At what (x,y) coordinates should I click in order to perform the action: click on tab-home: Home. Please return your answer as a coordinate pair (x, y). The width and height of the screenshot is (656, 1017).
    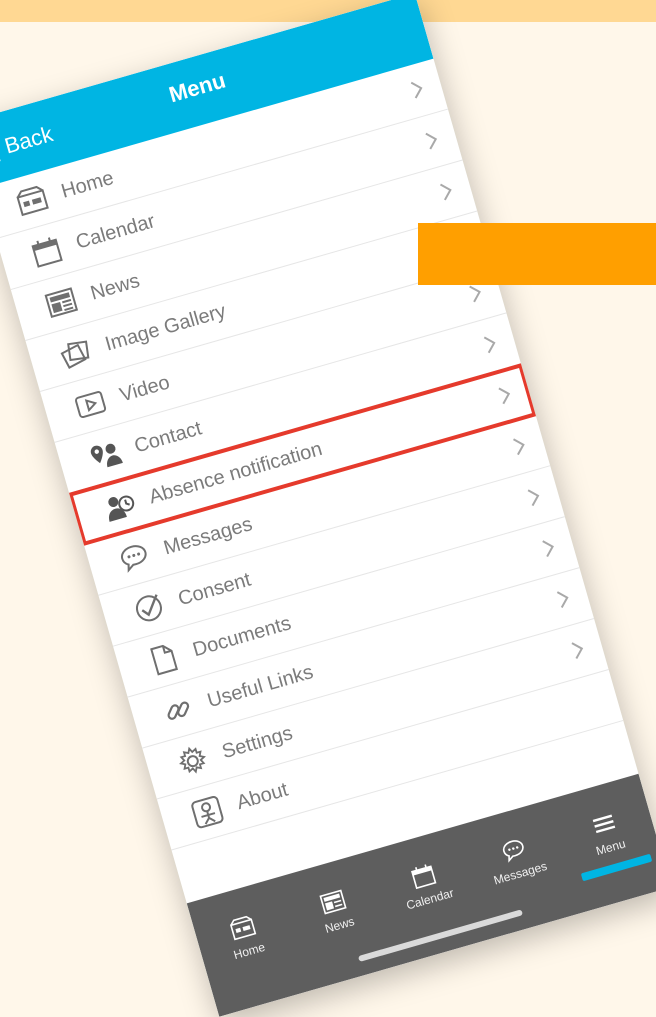
    Looking at the image, I should click on (245, 936).